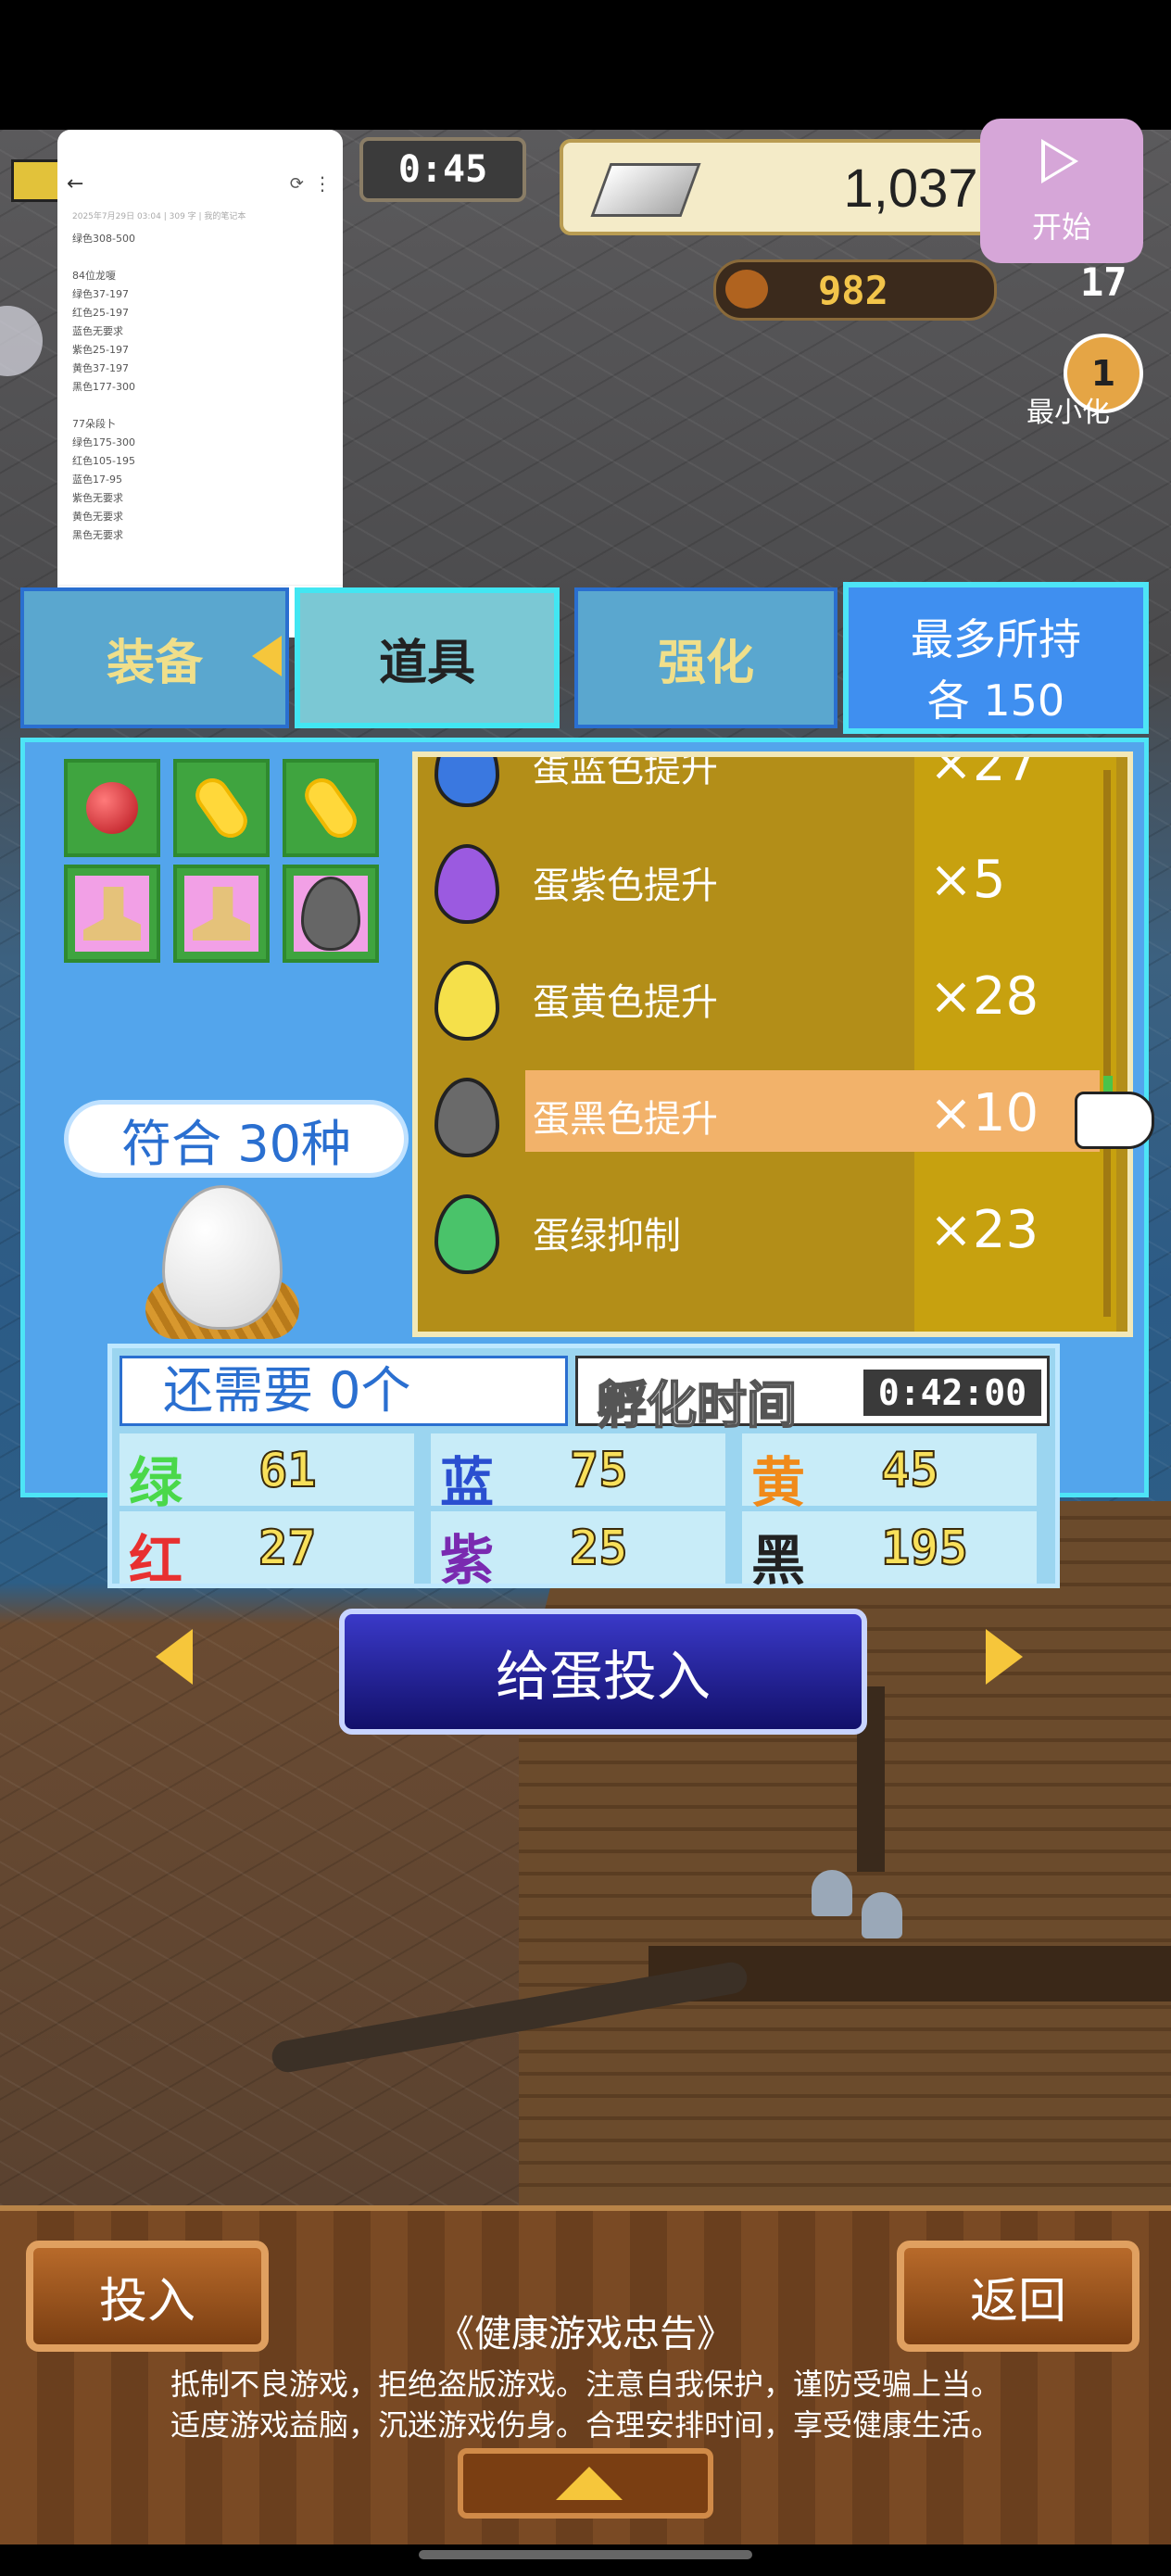  What do you see at coordinates (603, 1677) in the screenshot?
I see `feed-egg-label: 给蛋投入` at bounding box center [603, 1677].